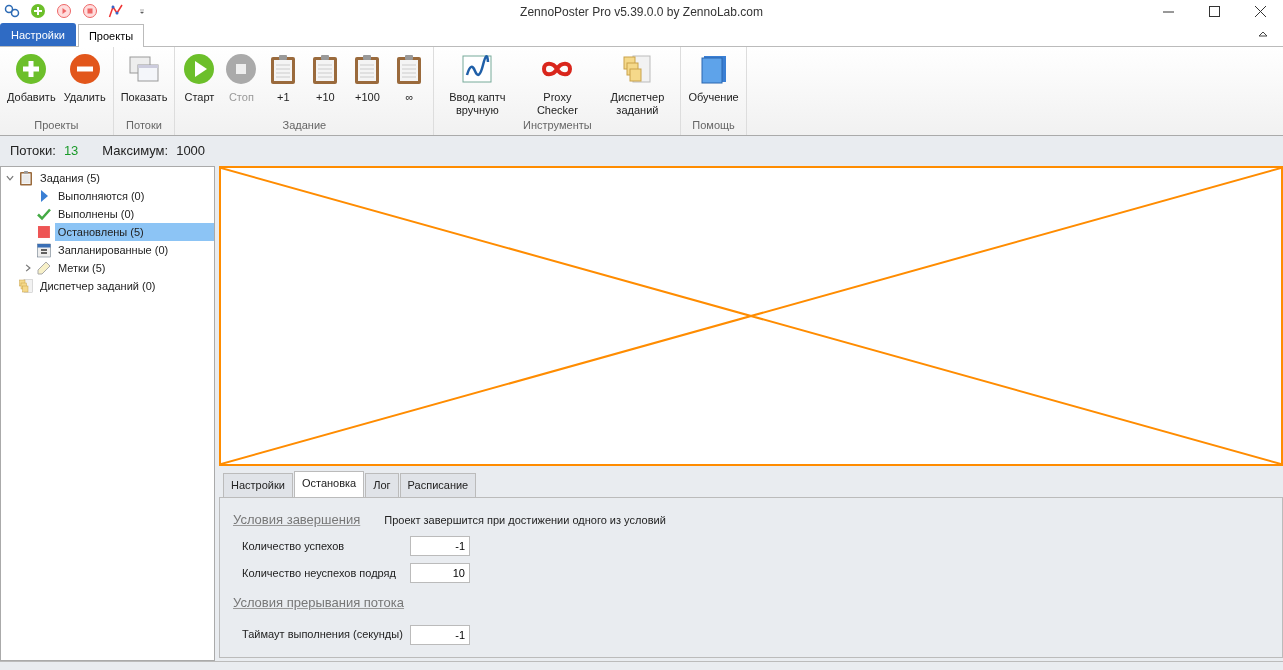  What do you see at coordinates (294, 546) in the screenshot?
I see `field-label: Количество успехов` at bounding box center [294, 546].